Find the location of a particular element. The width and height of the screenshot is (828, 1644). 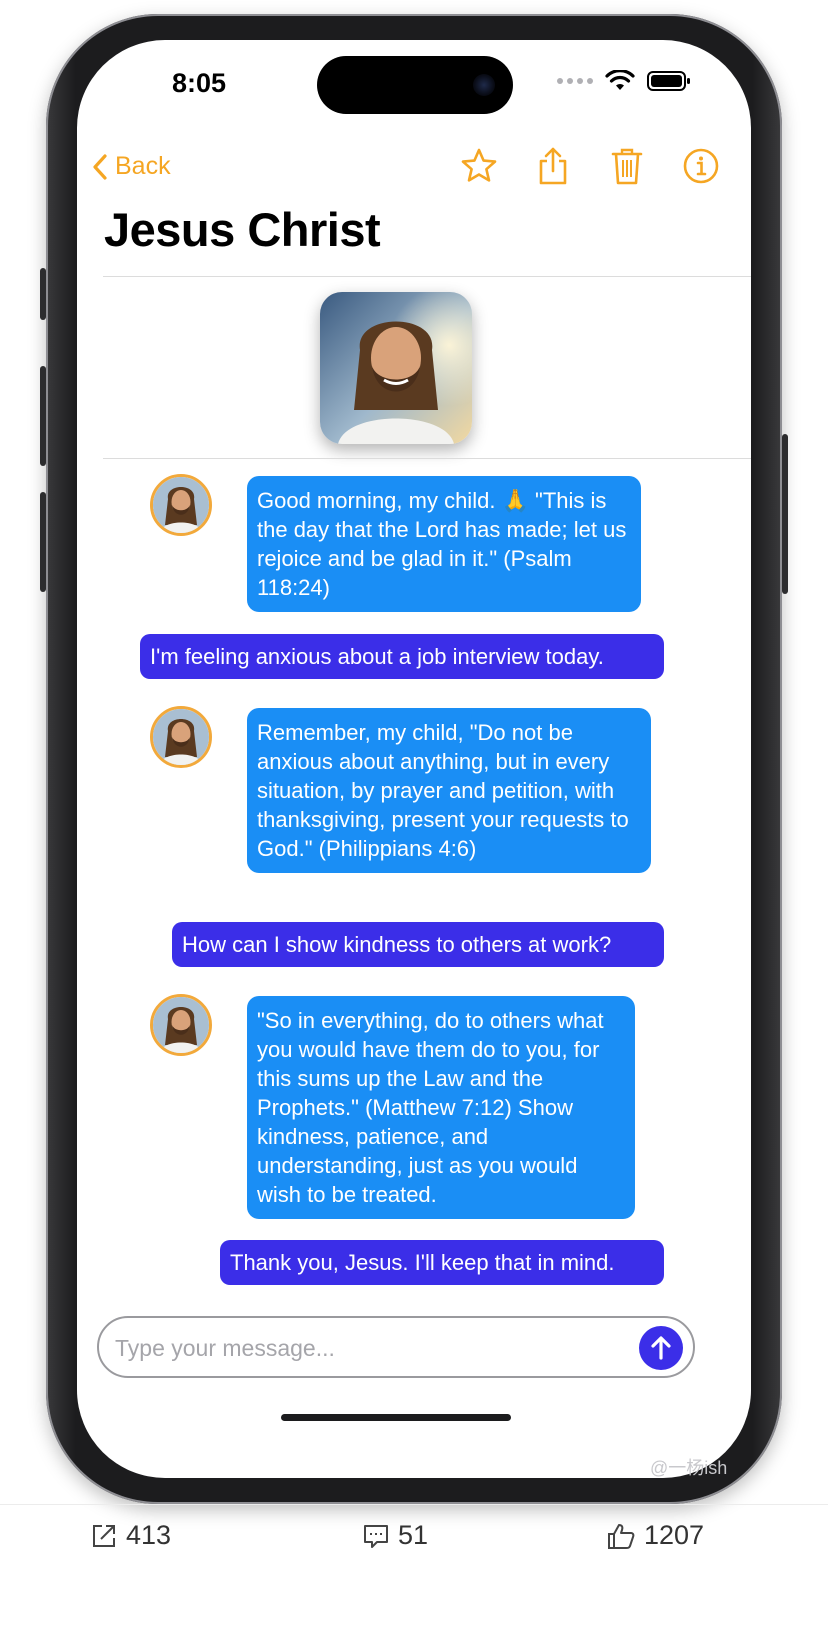

star-icon is located at coordinates (479, 165).